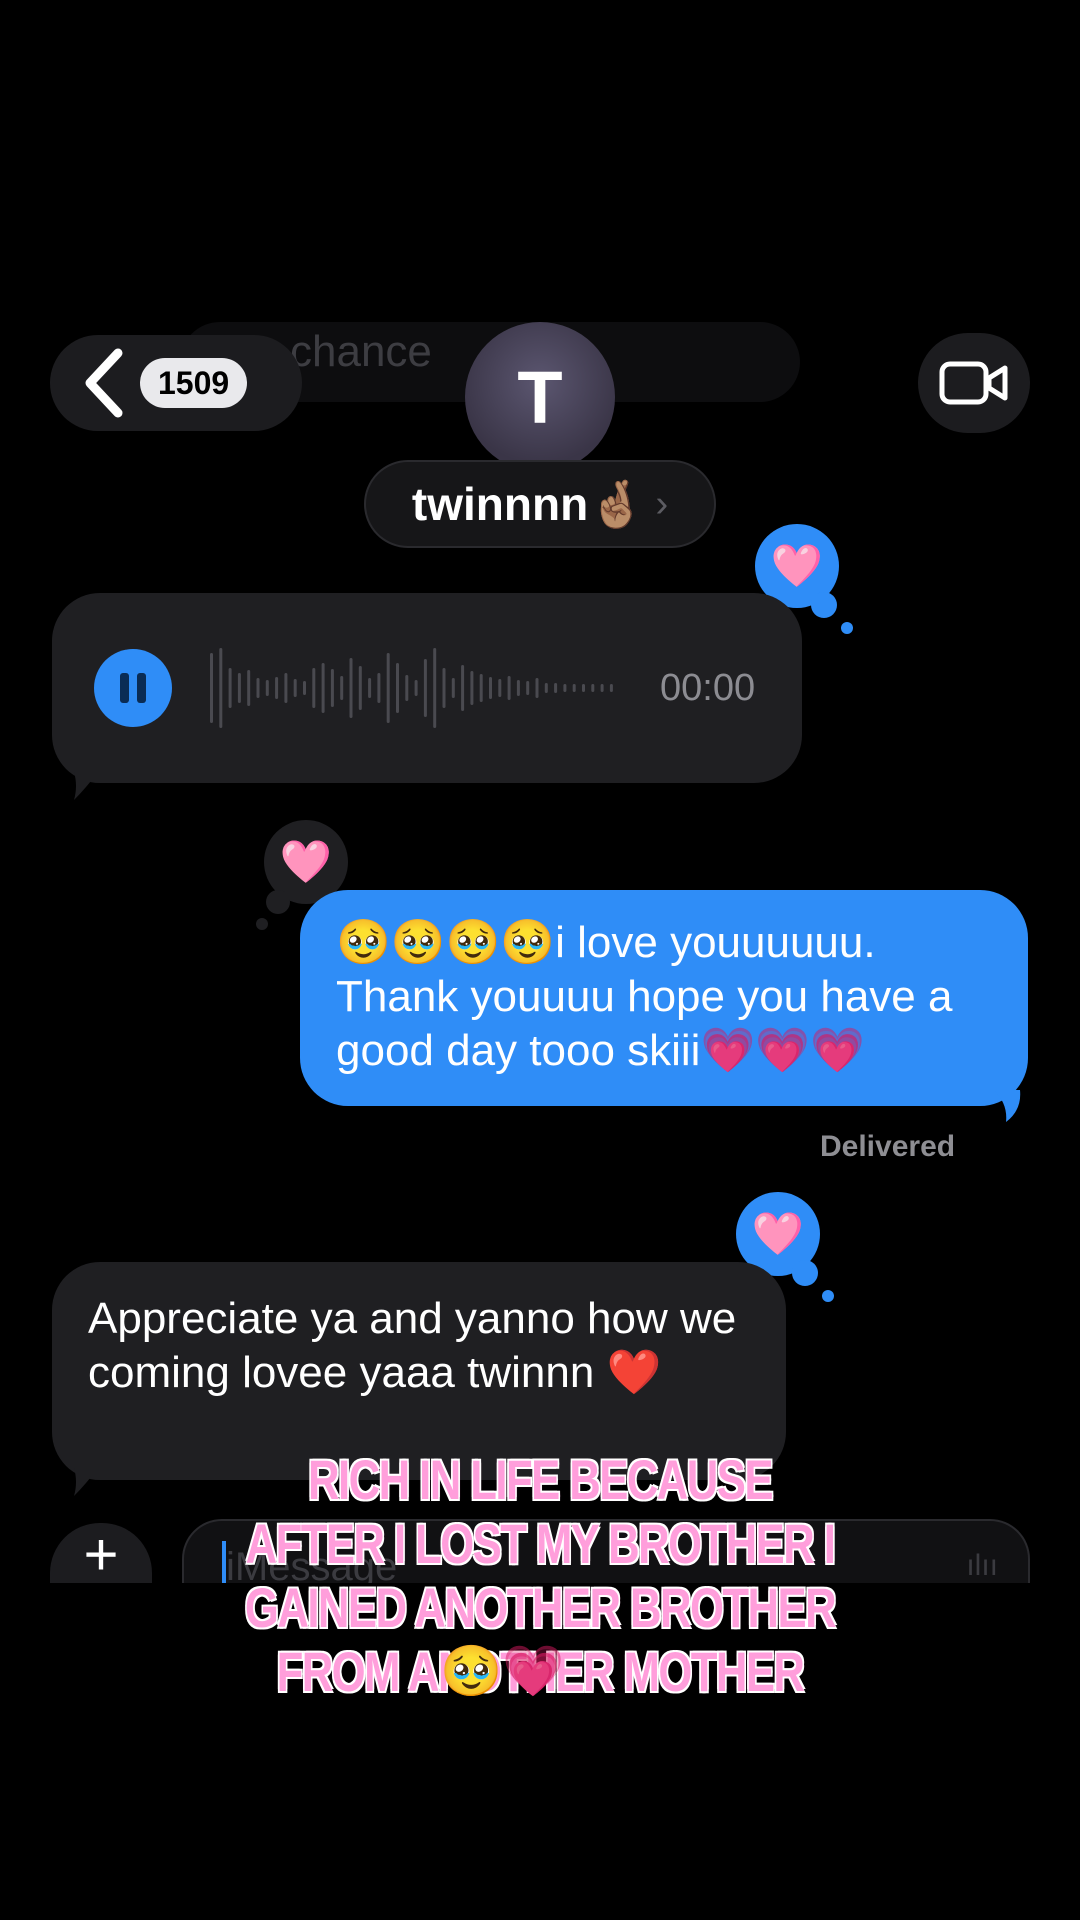 The width and height of the screenshot is (1080, 1920). I want to click on audio-duration: 00:00, so click(708, 687).